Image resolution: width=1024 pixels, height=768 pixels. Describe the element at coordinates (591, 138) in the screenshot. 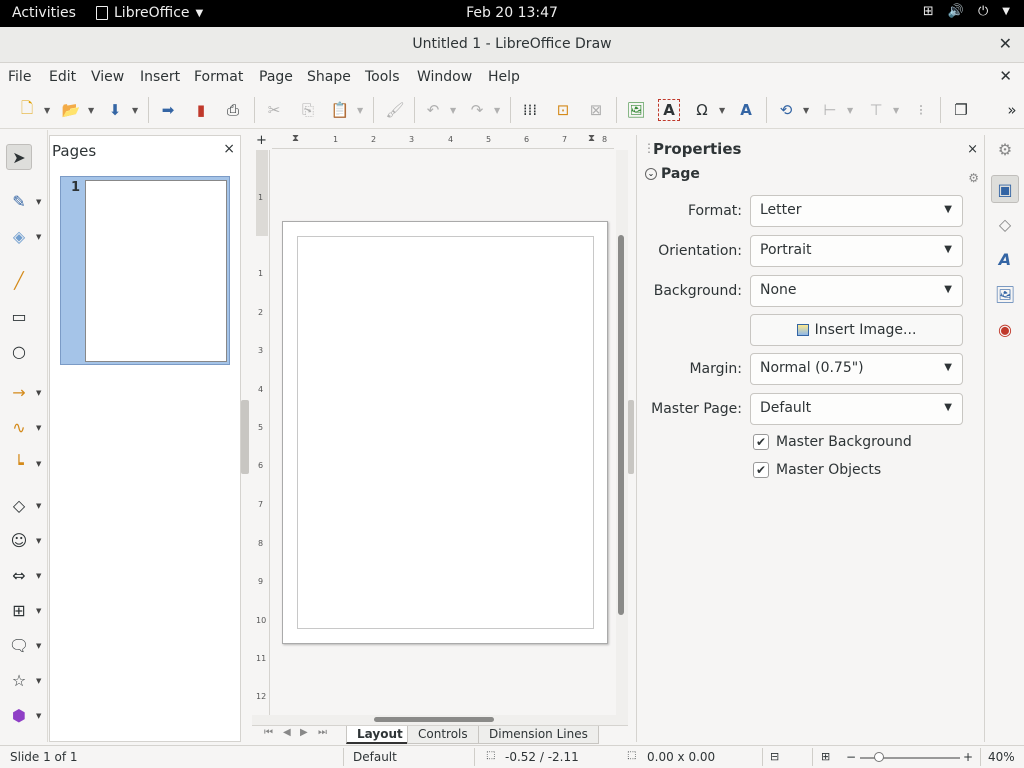

I see `ruler-right-indent-marker: ⧗` at that location.